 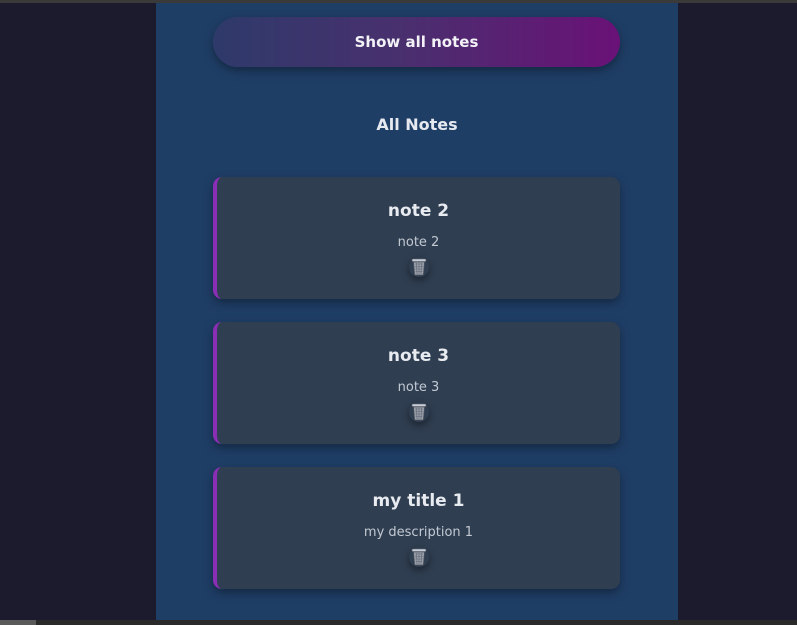 I want to click on note-card: my title 1 my description 1, so click(x=416, y=528).